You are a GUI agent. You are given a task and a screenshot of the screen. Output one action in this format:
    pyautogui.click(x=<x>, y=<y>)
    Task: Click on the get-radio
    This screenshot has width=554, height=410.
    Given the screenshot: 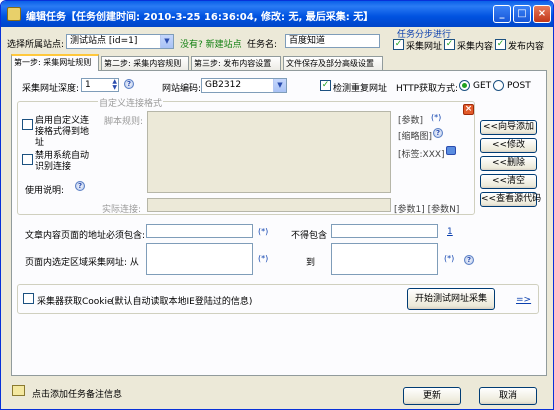 What is the action you would take?
    pyautogui.click(x=464, y=85)
    